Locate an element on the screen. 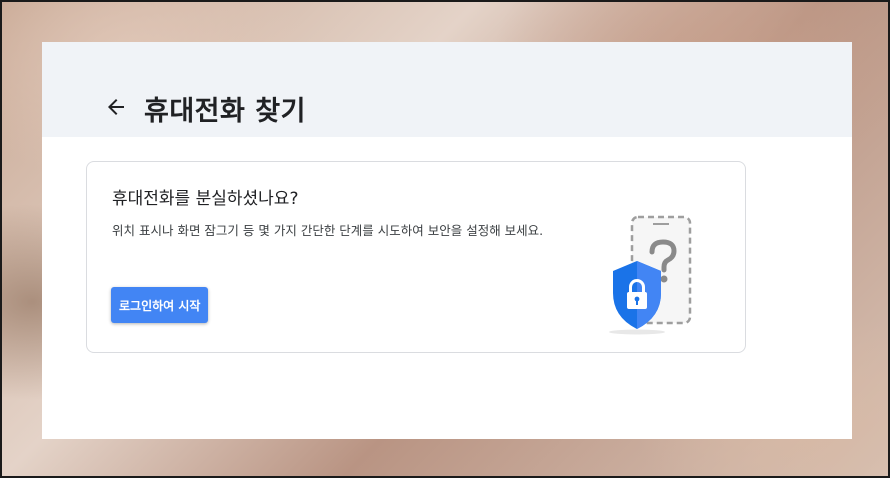 The image size is (890, 478). phone-security-illustration is located at coordinates (650, 275).